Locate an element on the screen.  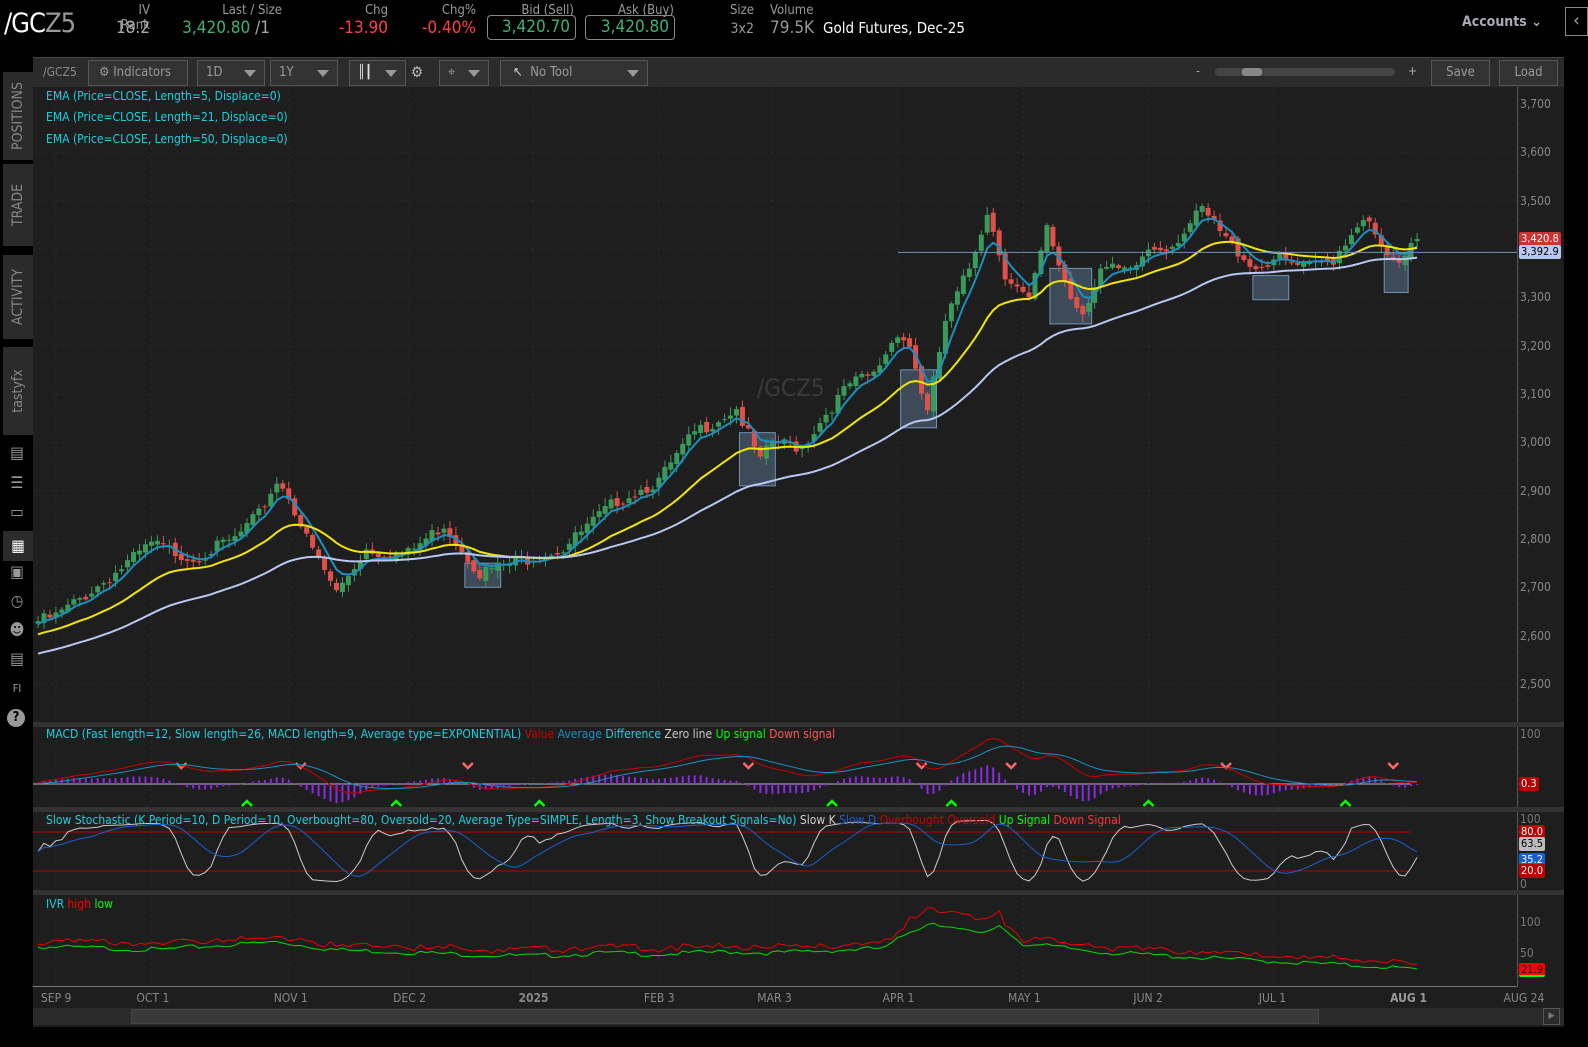
price-axis-label: 3,700 is located at coordinates (1535, 104).